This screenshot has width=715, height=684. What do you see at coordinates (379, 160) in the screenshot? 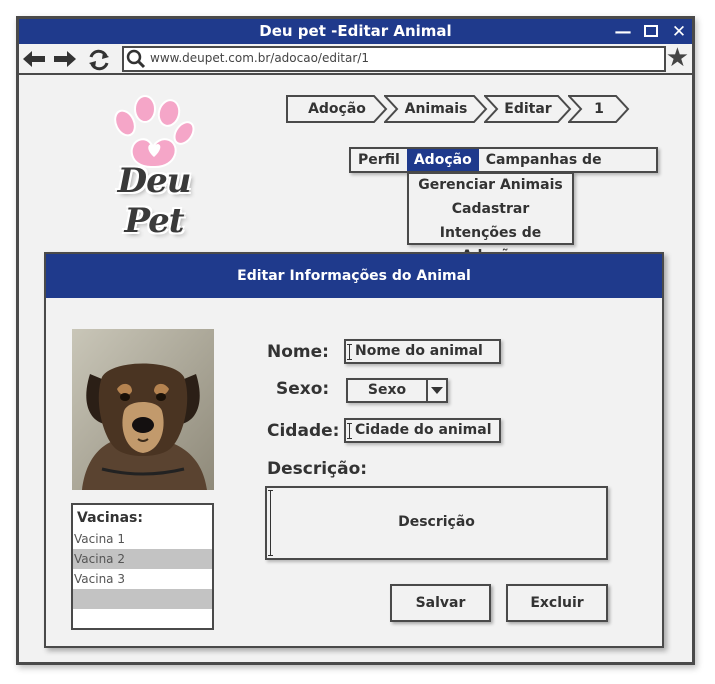
I see `menu-item-perfil: Perfil` at bounding box center [379, 160].